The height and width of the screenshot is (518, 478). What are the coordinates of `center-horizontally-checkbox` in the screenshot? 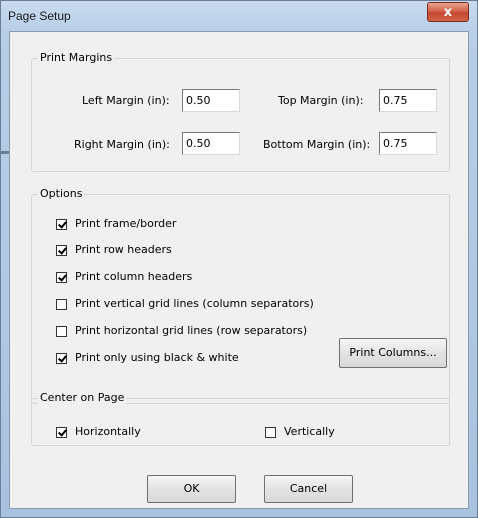 It's located at (61, 432).